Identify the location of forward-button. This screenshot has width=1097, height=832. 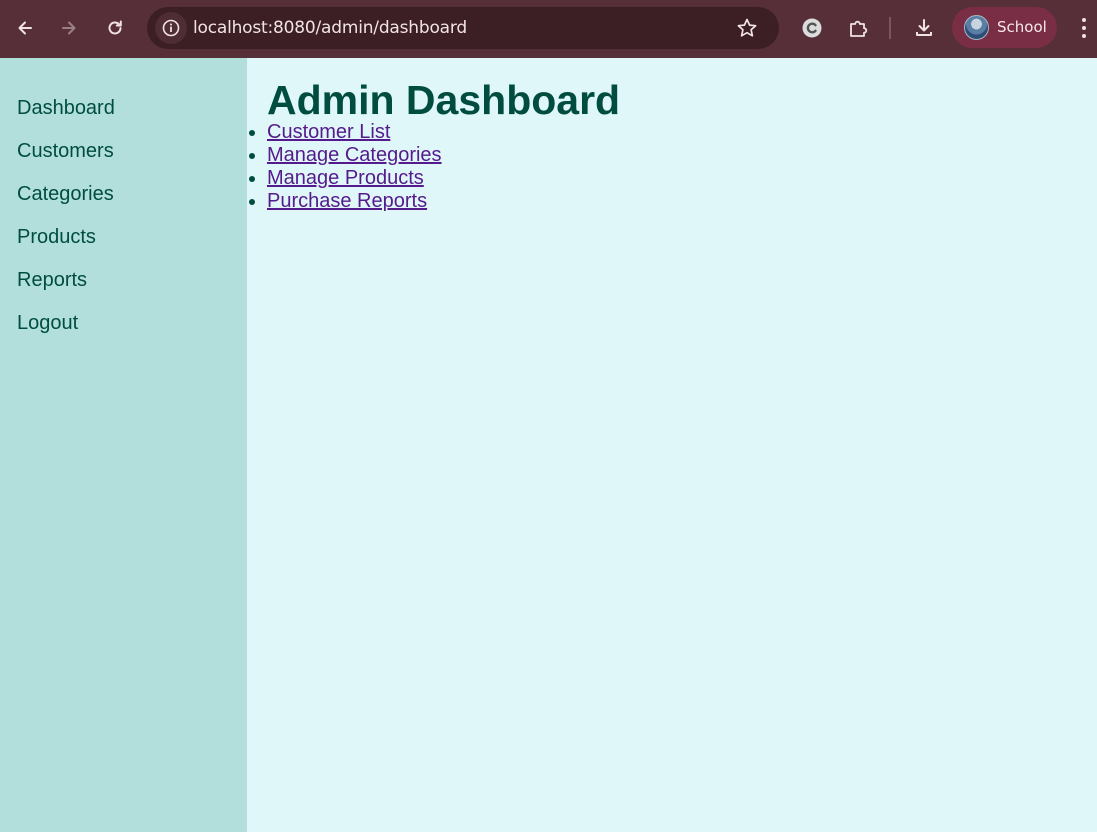
(69, 28).